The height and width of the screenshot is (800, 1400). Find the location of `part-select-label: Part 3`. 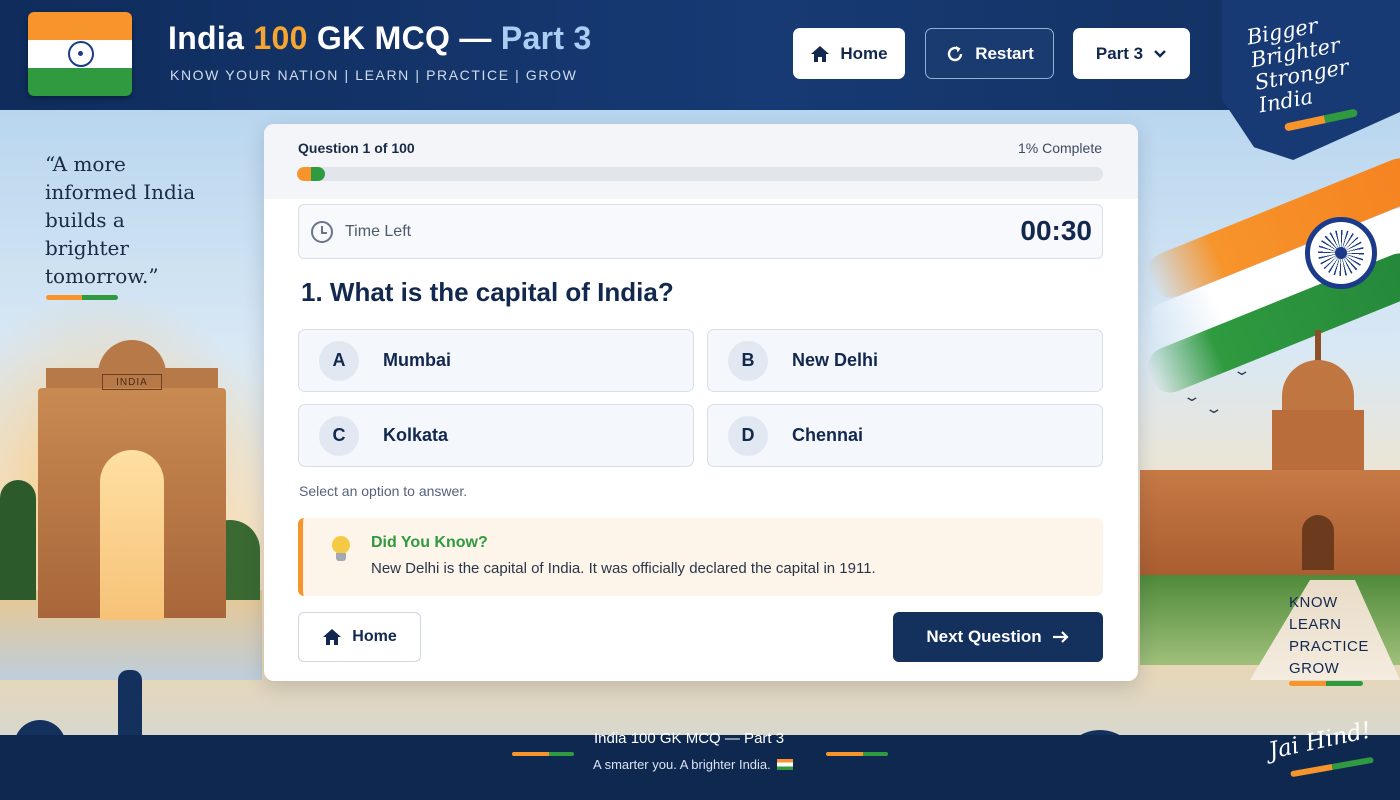

part-select-label: Part 3 is located at coordinates (1119, 53).